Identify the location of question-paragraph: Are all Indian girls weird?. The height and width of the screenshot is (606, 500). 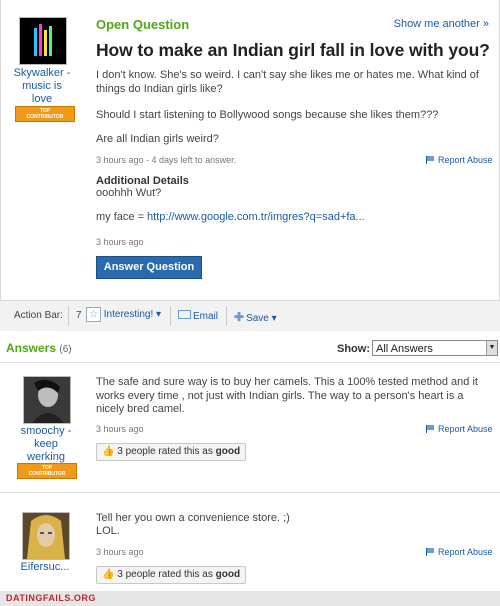
(157, 139).